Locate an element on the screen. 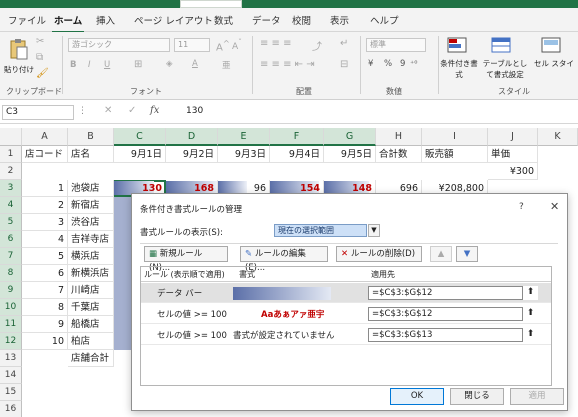 Image resolution: width=578 pixels, height=417 pixels. font-name-combo: 游ゴシック is located at coordinates (119, 45).